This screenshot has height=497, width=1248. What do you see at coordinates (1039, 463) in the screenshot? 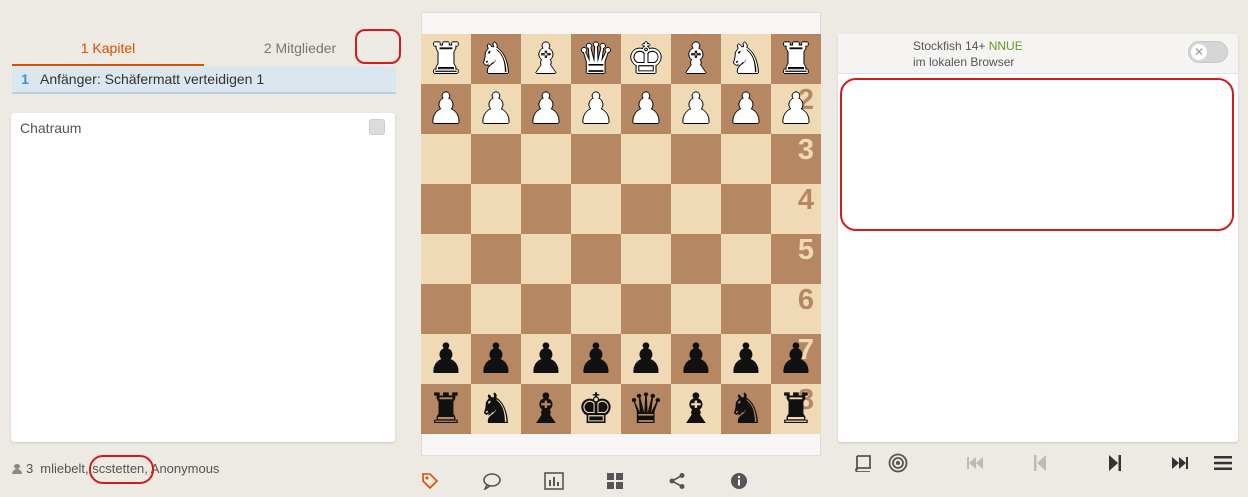
I see `prev-move-icon` at bounding box center [1039, 463].